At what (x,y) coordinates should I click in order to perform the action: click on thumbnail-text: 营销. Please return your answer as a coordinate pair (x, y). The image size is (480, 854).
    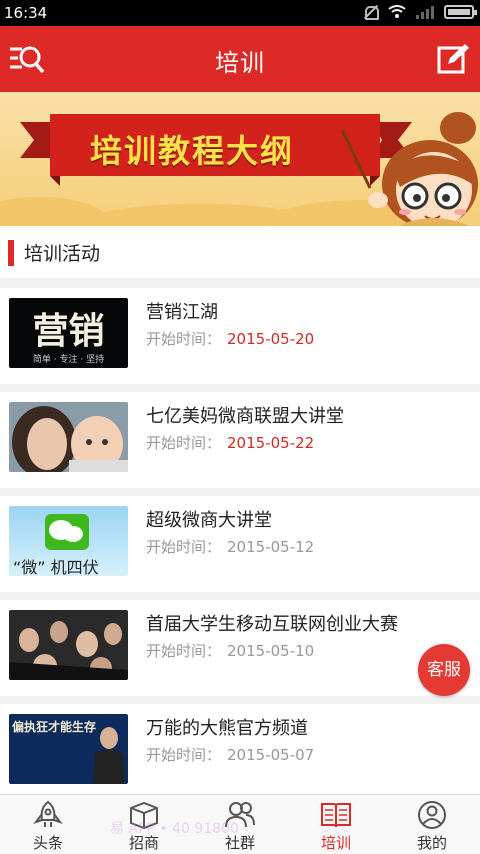
    Looking at the image, I should click on (68, 331).